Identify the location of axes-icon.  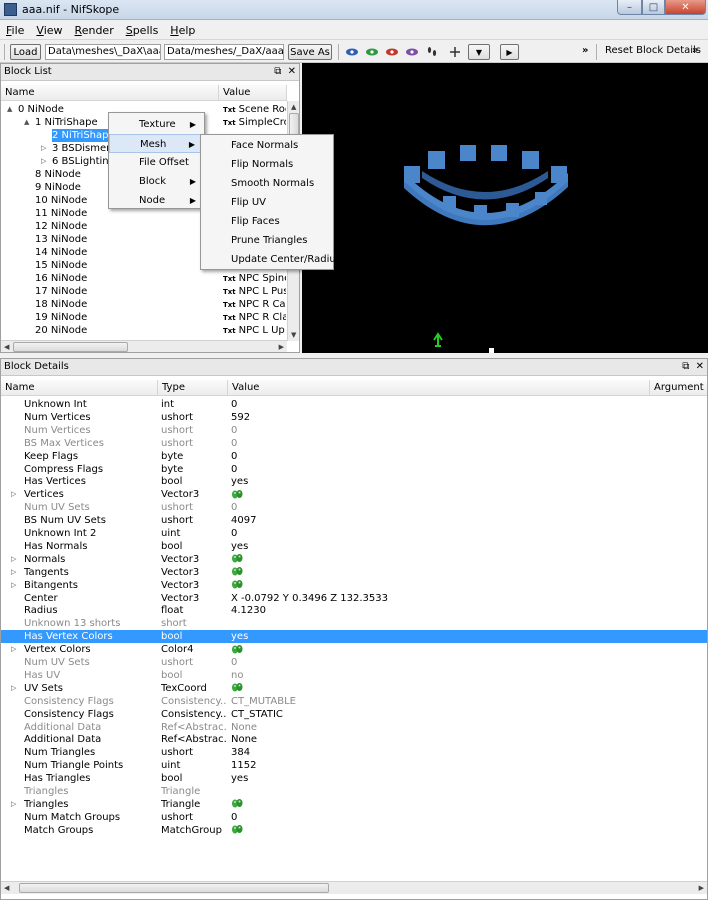
(455, 52).